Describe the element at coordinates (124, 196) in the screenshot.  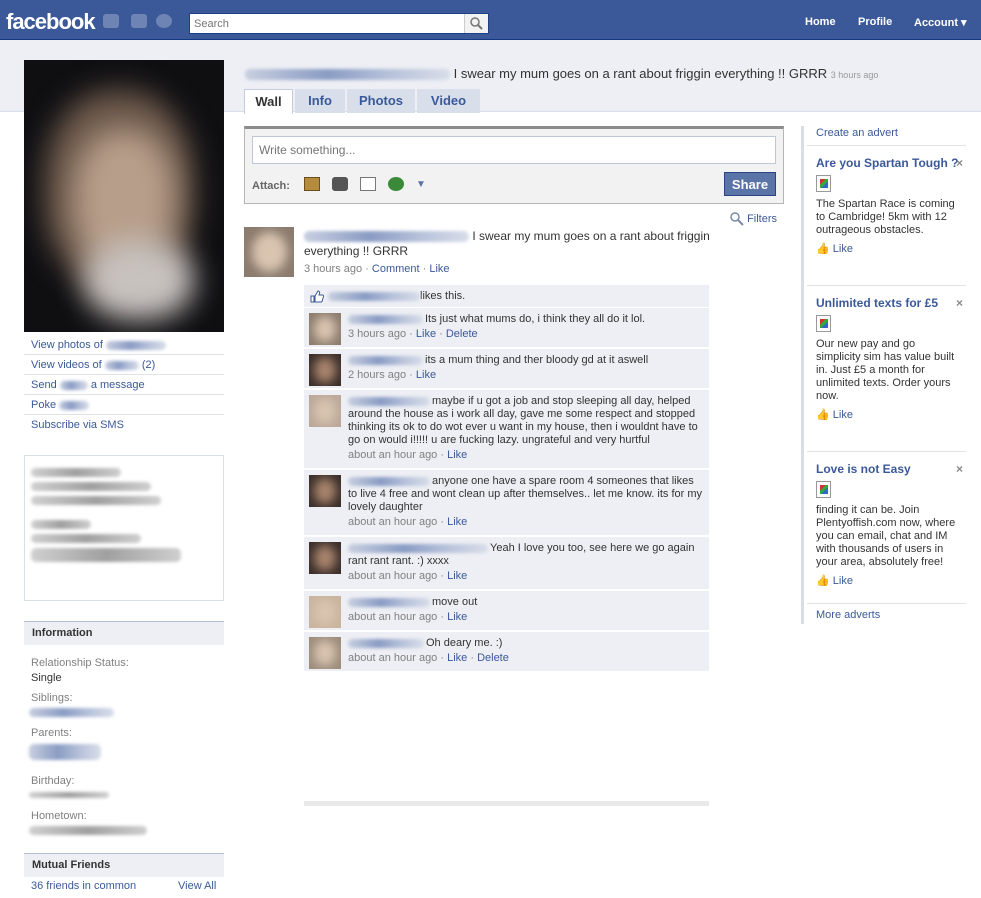
I see `profile-picture` at that location.